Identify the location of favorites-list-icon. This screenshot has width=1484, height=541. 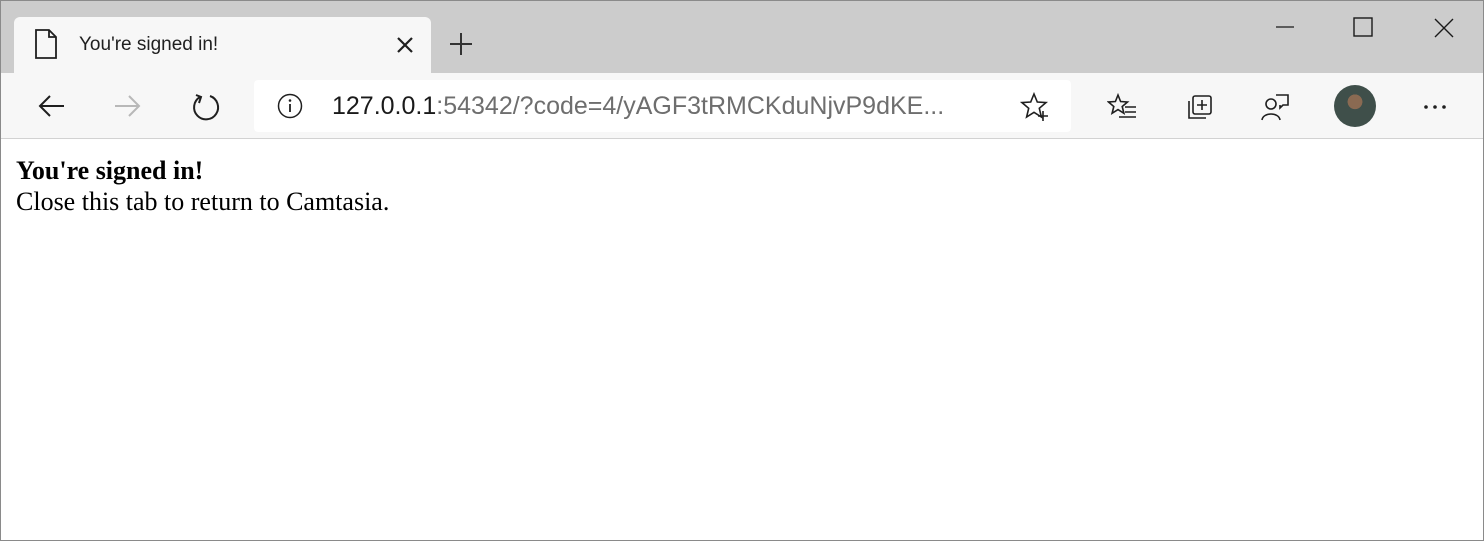
(1121, 105).